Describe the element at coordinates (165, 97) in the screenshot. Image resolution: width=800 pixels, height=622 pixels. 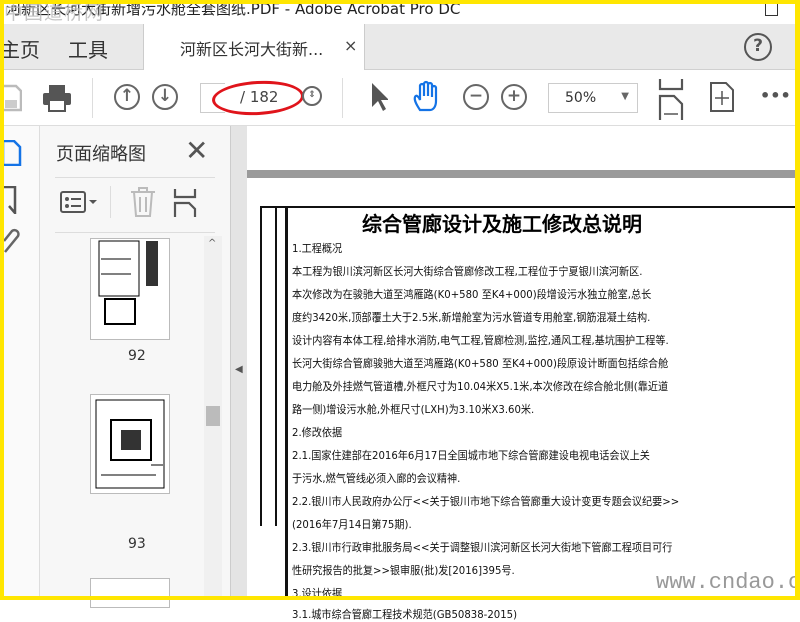
I see `next-page-icon: ↓` at that location.